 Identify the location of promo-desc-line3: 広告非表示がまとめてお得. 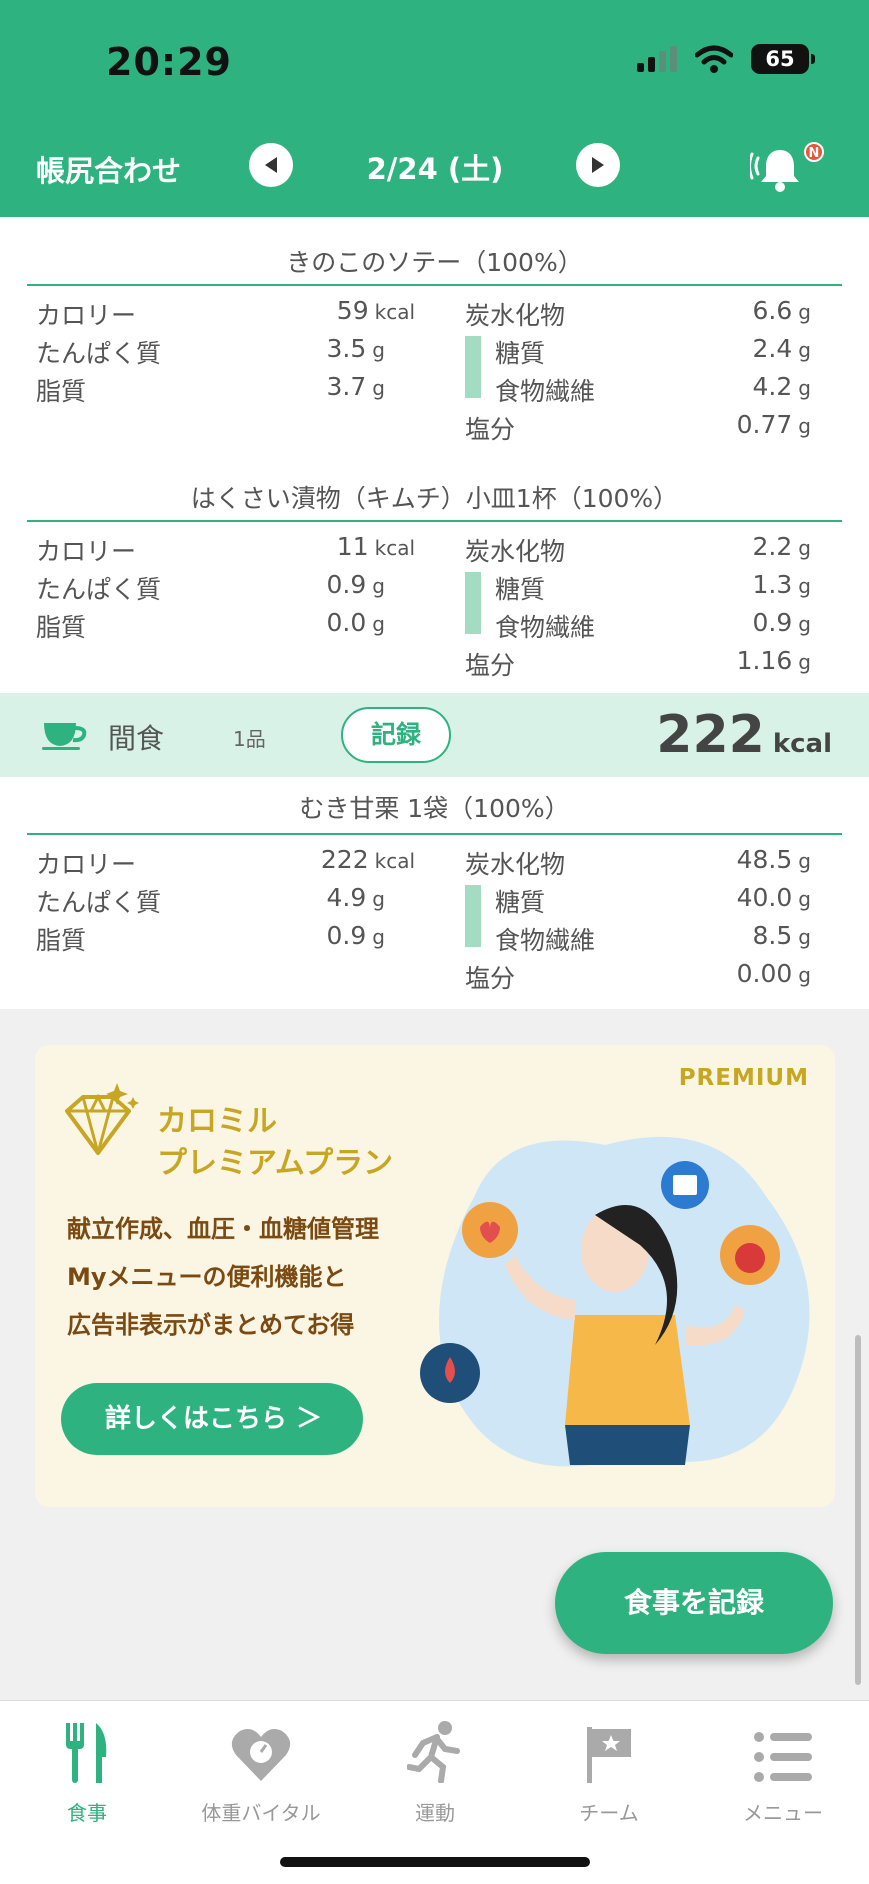
(211, 1325).